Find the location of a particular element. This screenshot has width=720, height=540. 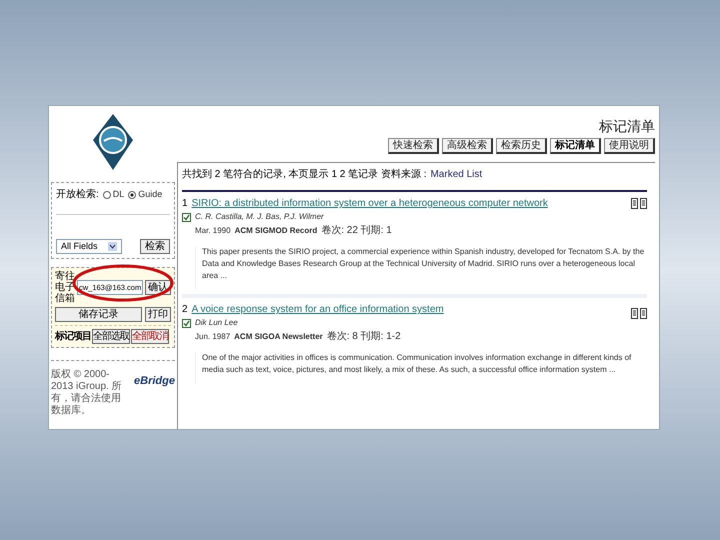

record-title-link: SIRIO: a distributed information system over a heterogeneous computer network is located at coordinates (370, 203).